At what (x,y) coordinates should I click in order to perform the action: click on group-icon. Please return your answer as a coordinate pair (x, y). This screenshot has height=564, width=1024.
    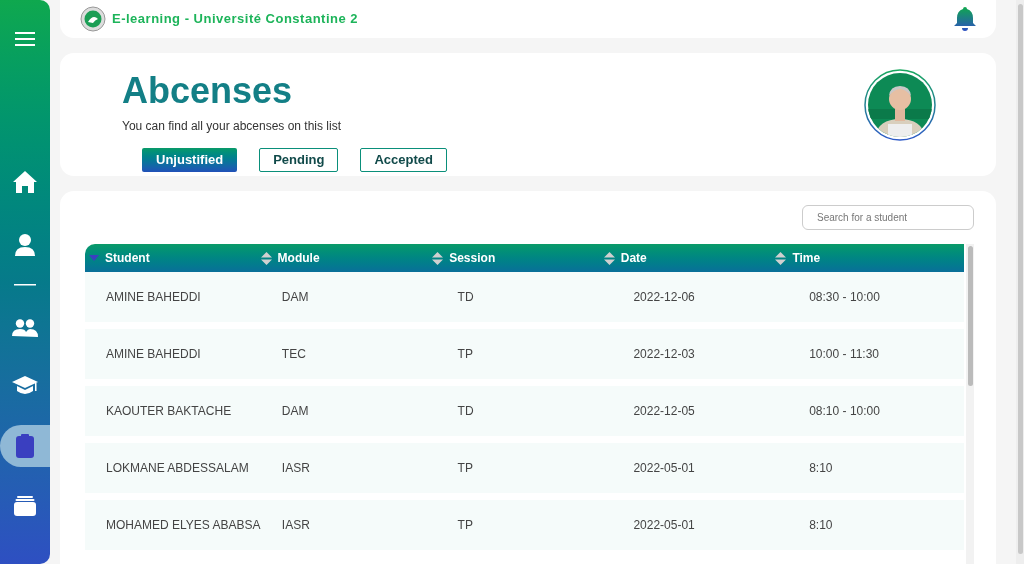
    Looking at the image, I should click on (25, 328).